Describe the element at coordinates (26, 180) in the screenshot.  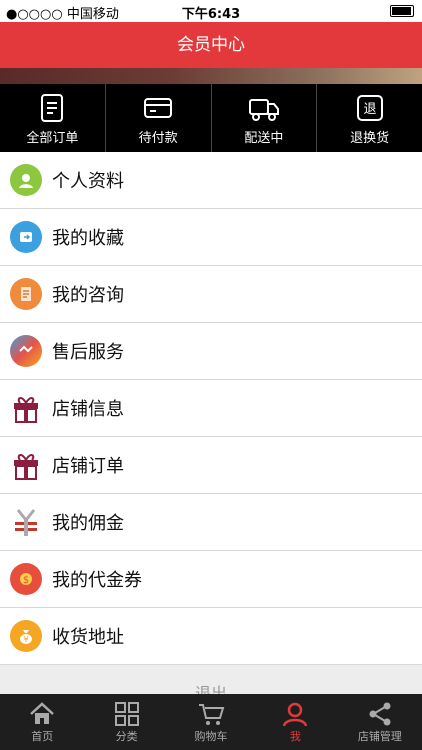
I see `profile-icon` at that location.